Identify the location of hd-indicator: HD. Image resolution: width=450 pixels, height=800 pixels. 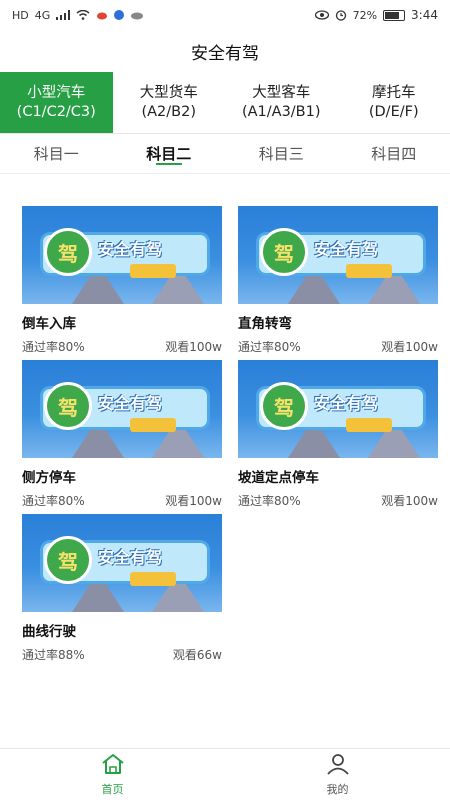
(20, 15).